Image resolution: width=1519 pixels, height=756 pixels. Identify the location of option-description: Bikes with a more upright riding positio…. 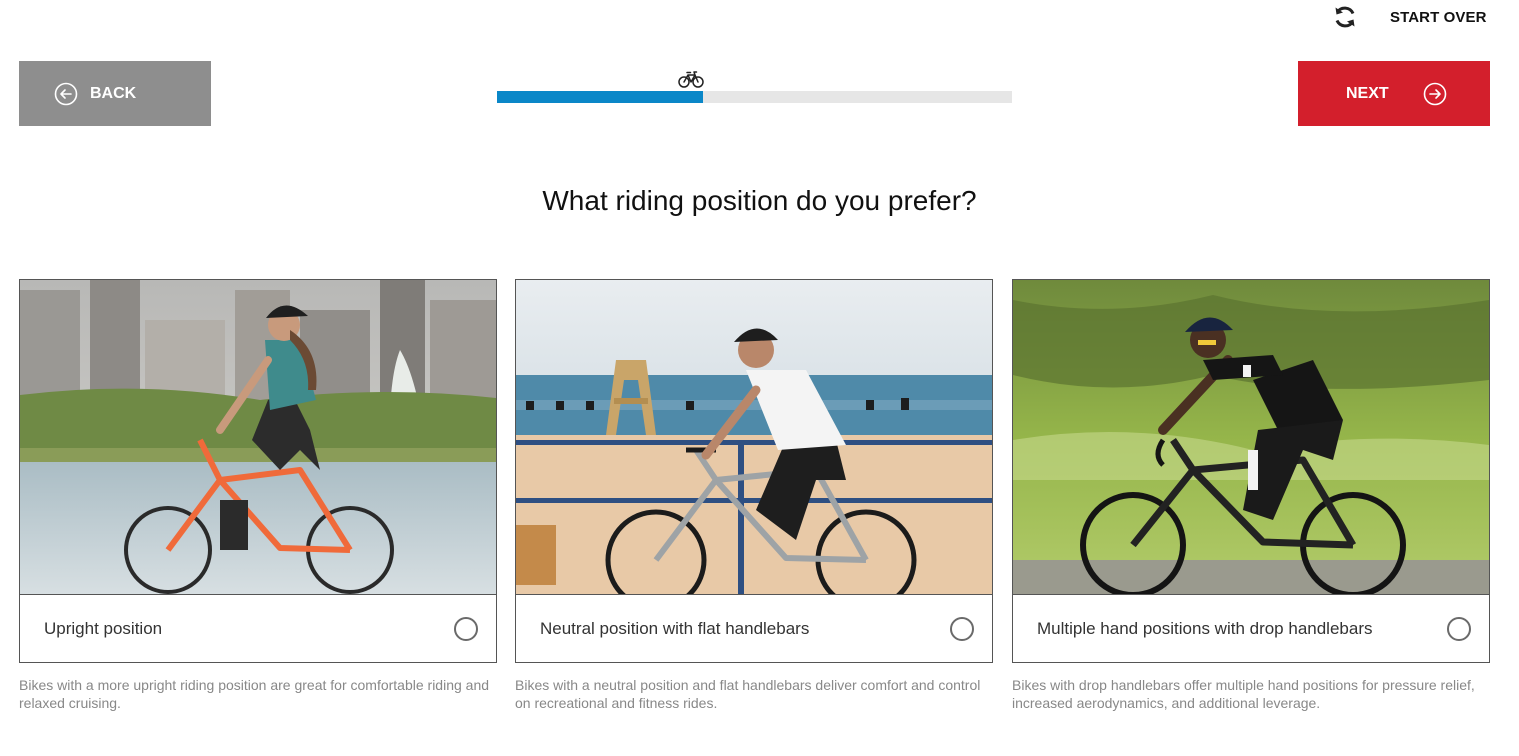
(254, 694).